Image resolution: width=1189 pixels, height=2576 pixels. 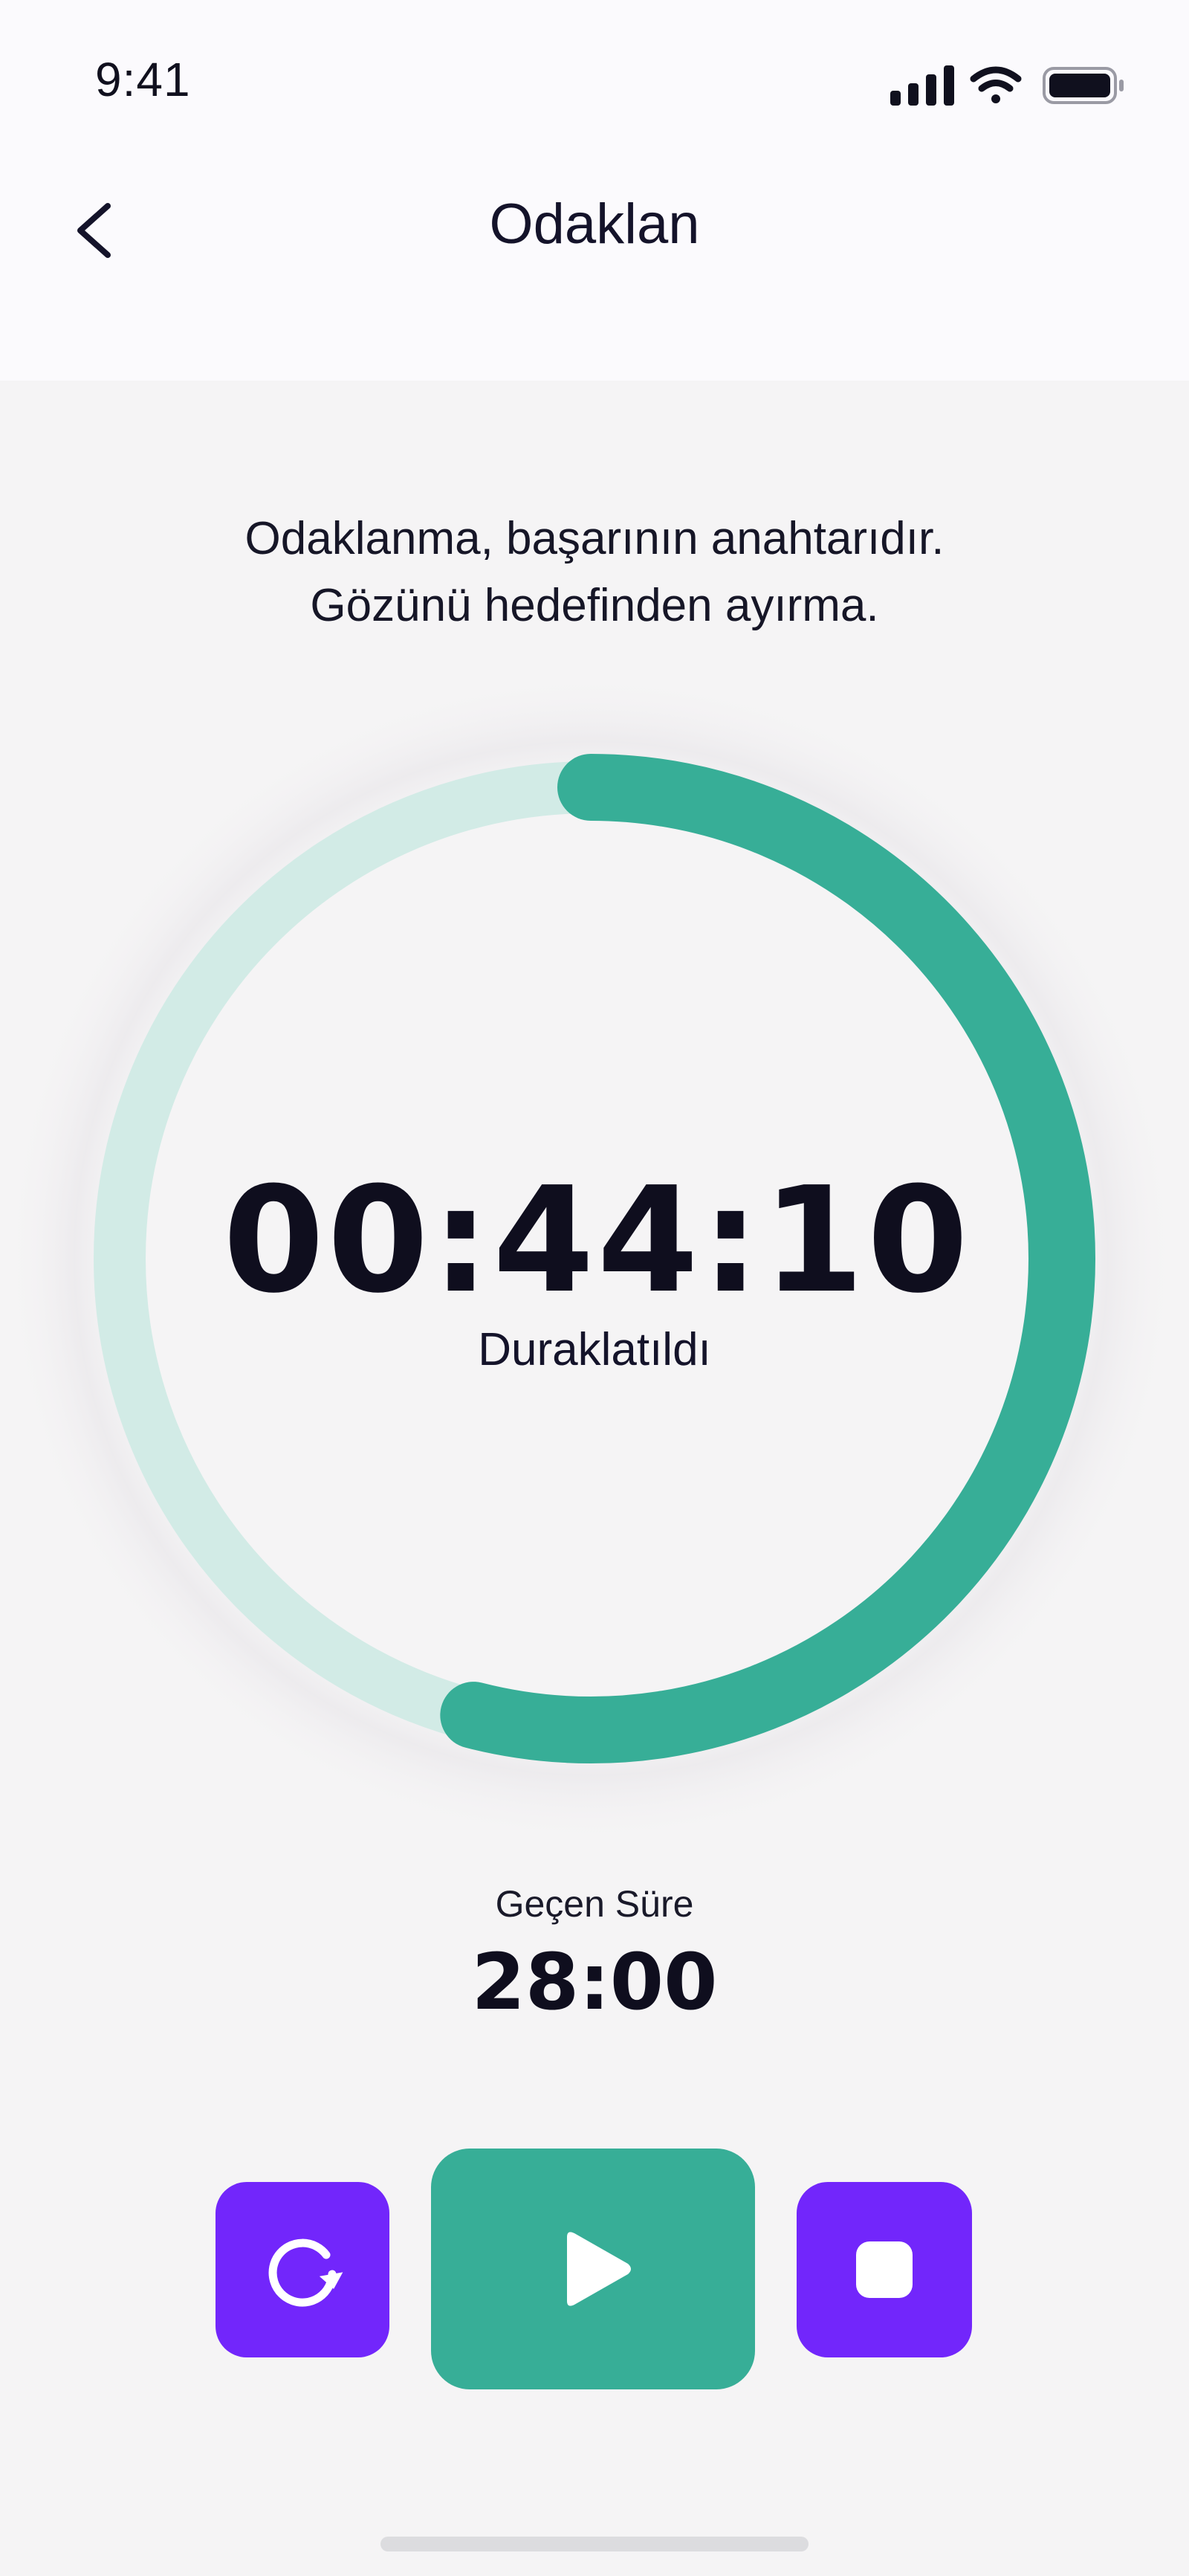 I want to click on stop-button, so click(x=884, y=2269).